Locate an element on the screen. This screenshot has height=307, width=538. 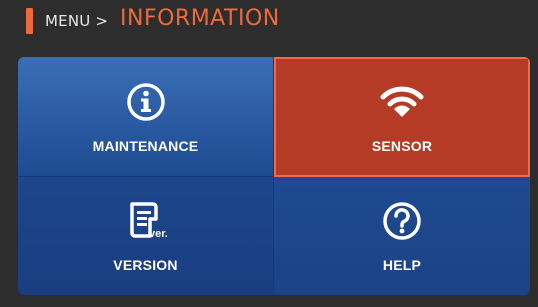
breadcrumb: MENU > is located at coordinates (76, 21).